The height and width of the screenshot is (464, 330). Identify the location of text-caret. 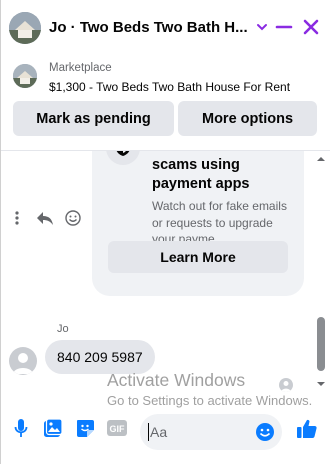
(148, 432).